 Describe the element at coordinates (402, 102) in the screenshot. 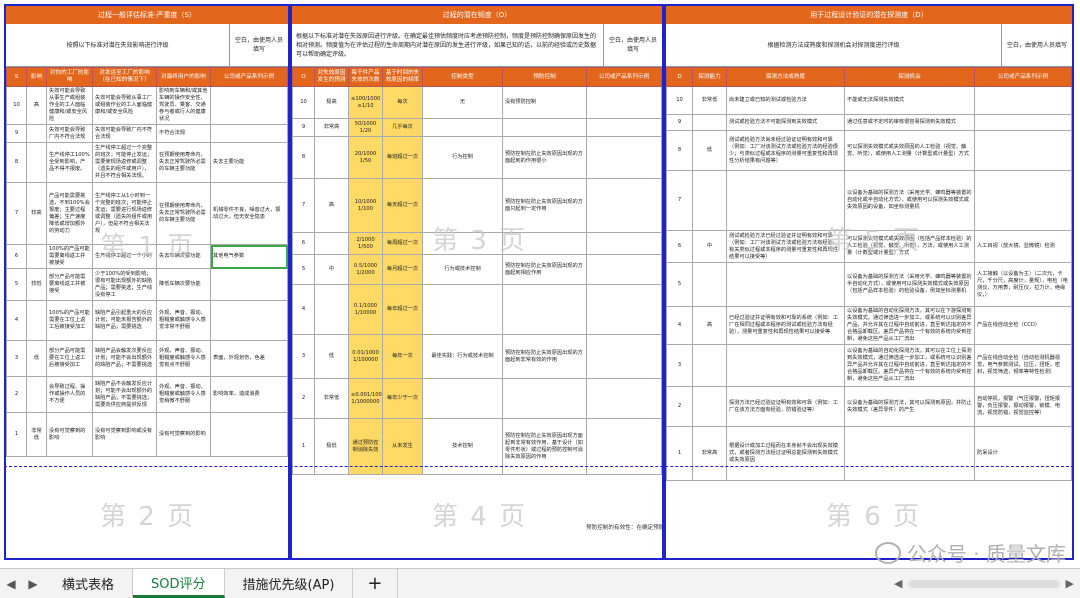

I see `occurrence-cell-freq: 每次` at that location.